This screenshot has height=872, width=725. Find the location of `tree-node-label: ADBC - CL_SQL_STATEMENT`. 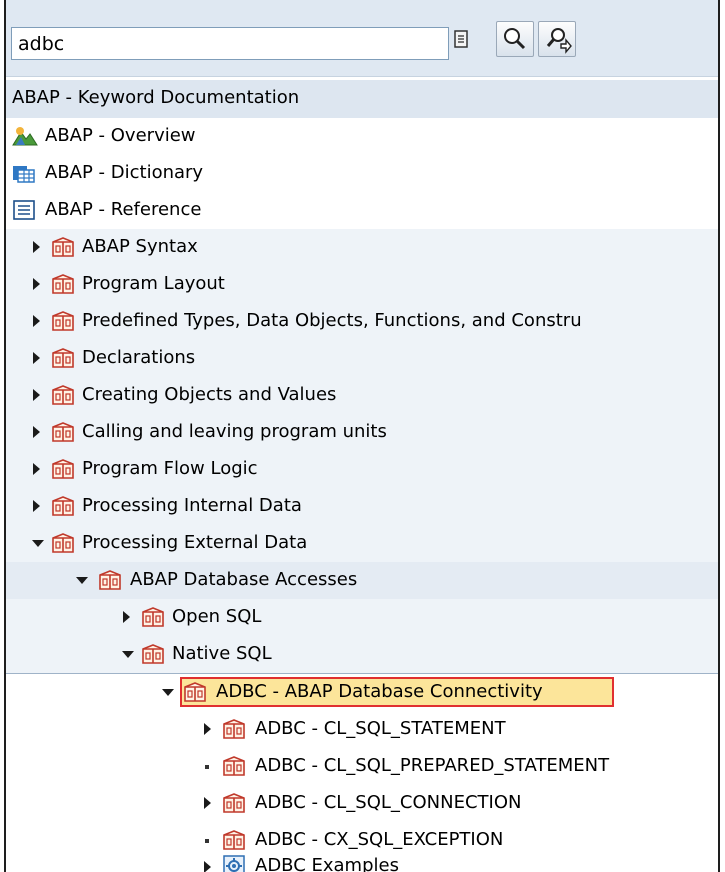

tree-node-label: ADBC - CL_SQL_STATEMENT is located at coordinates (380, 728).